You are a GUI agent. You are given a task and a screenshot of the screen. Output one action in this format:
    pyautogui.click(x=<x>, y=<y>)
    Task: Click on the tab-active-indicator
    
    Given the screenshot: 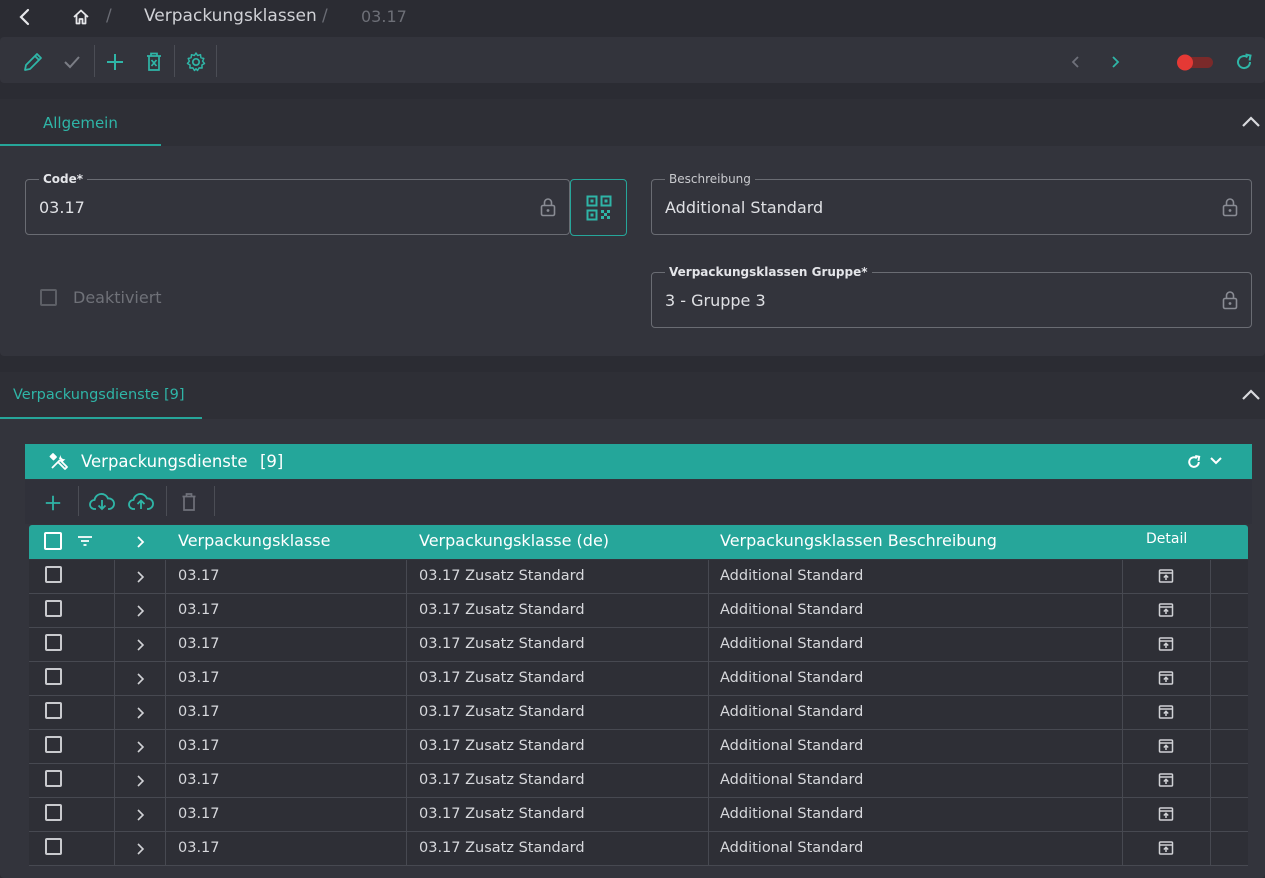 What is the action you would take?
    pyautogui.click(x=101, y=418)
    